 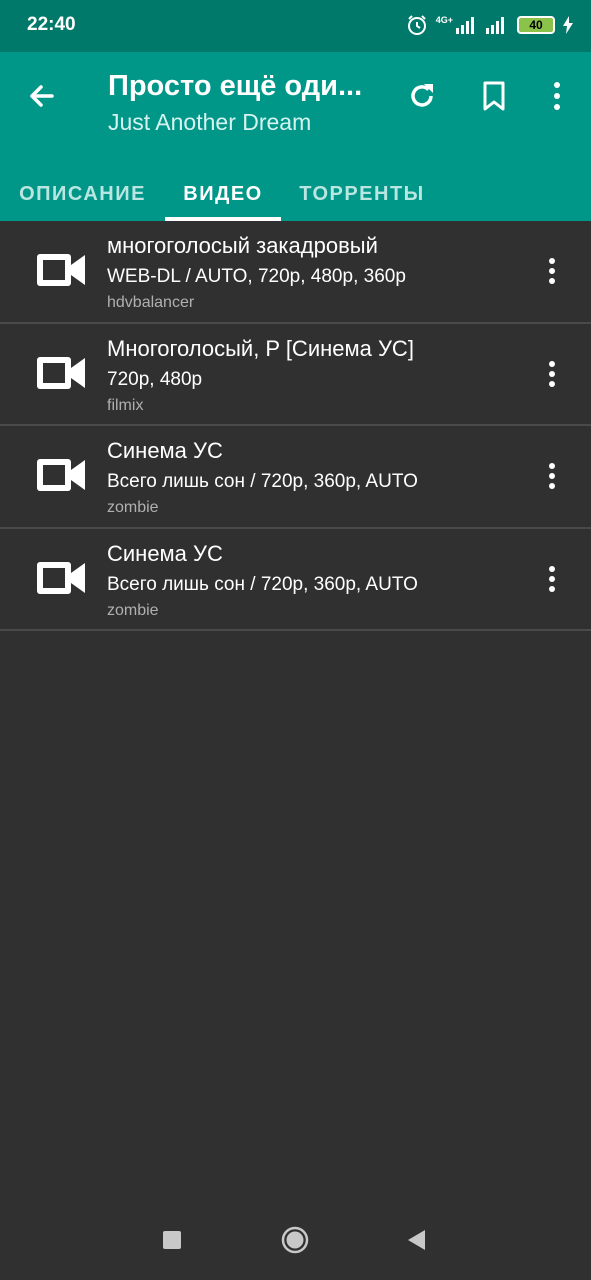 I want to click on tab-video: ВИДЕО, so click(x=223, y=194).